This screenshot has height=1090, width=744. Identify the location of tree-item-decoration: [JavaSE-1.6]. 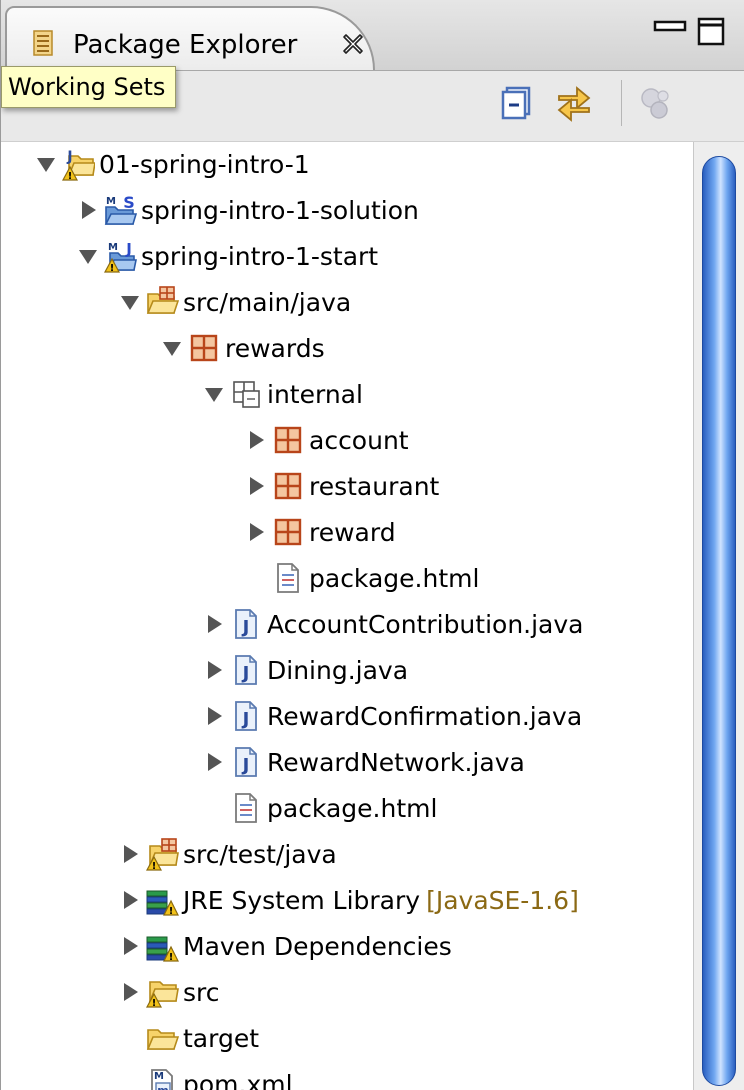
(502, 900).